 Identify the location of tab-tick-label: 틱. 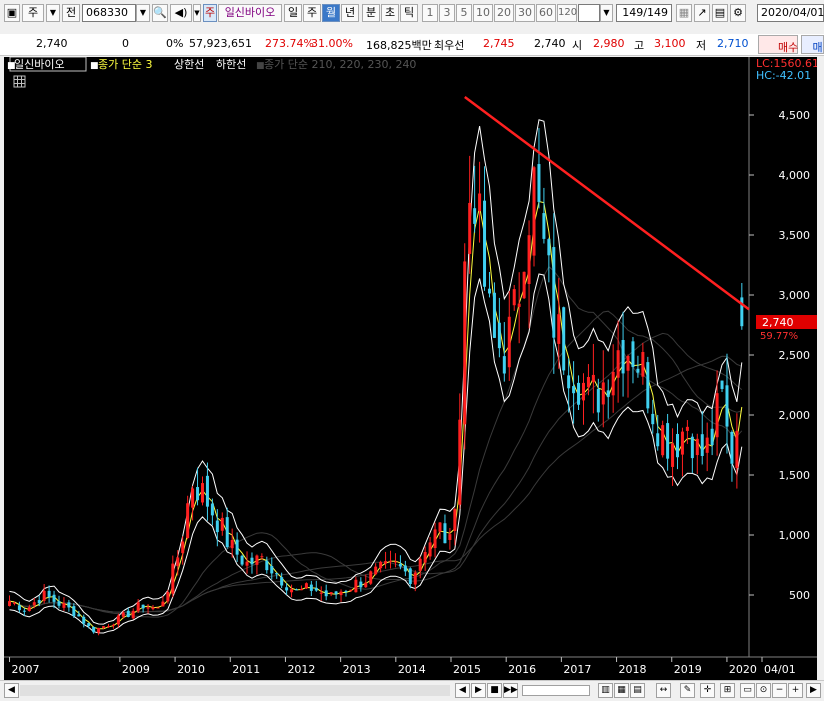
(409, 12).